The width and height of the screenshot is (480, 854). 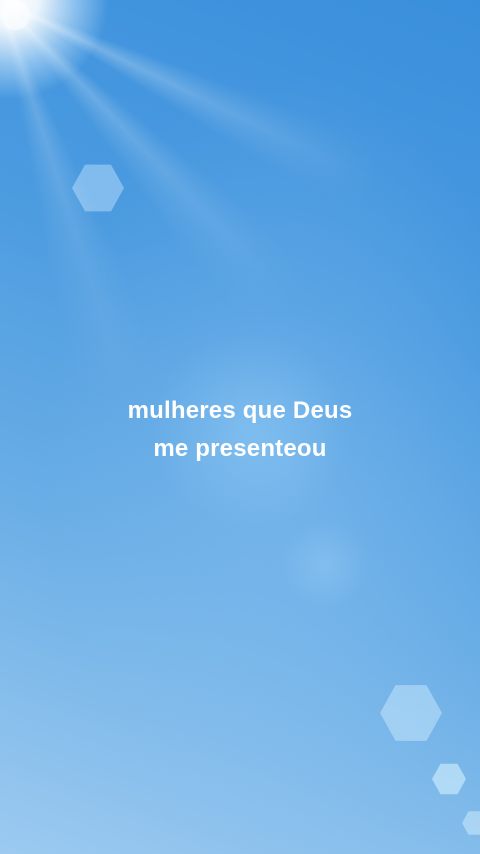 What do you see at coordinates (325, 565) in the screenshot?
I see `light-glow` at bounding box center [325, 565].